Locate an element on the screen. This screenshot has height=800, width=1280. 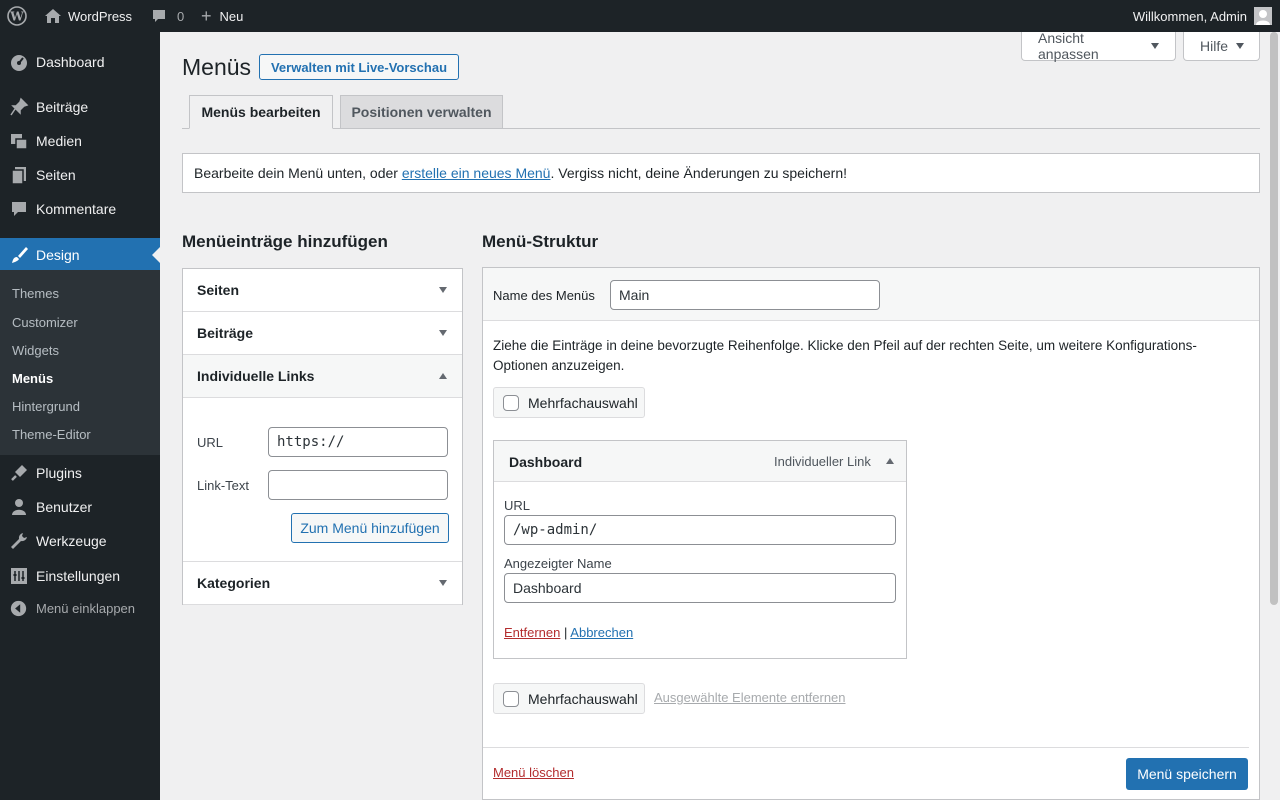
screen-options-label: Ansicht anpassen is located at coordinates (1068, 46).